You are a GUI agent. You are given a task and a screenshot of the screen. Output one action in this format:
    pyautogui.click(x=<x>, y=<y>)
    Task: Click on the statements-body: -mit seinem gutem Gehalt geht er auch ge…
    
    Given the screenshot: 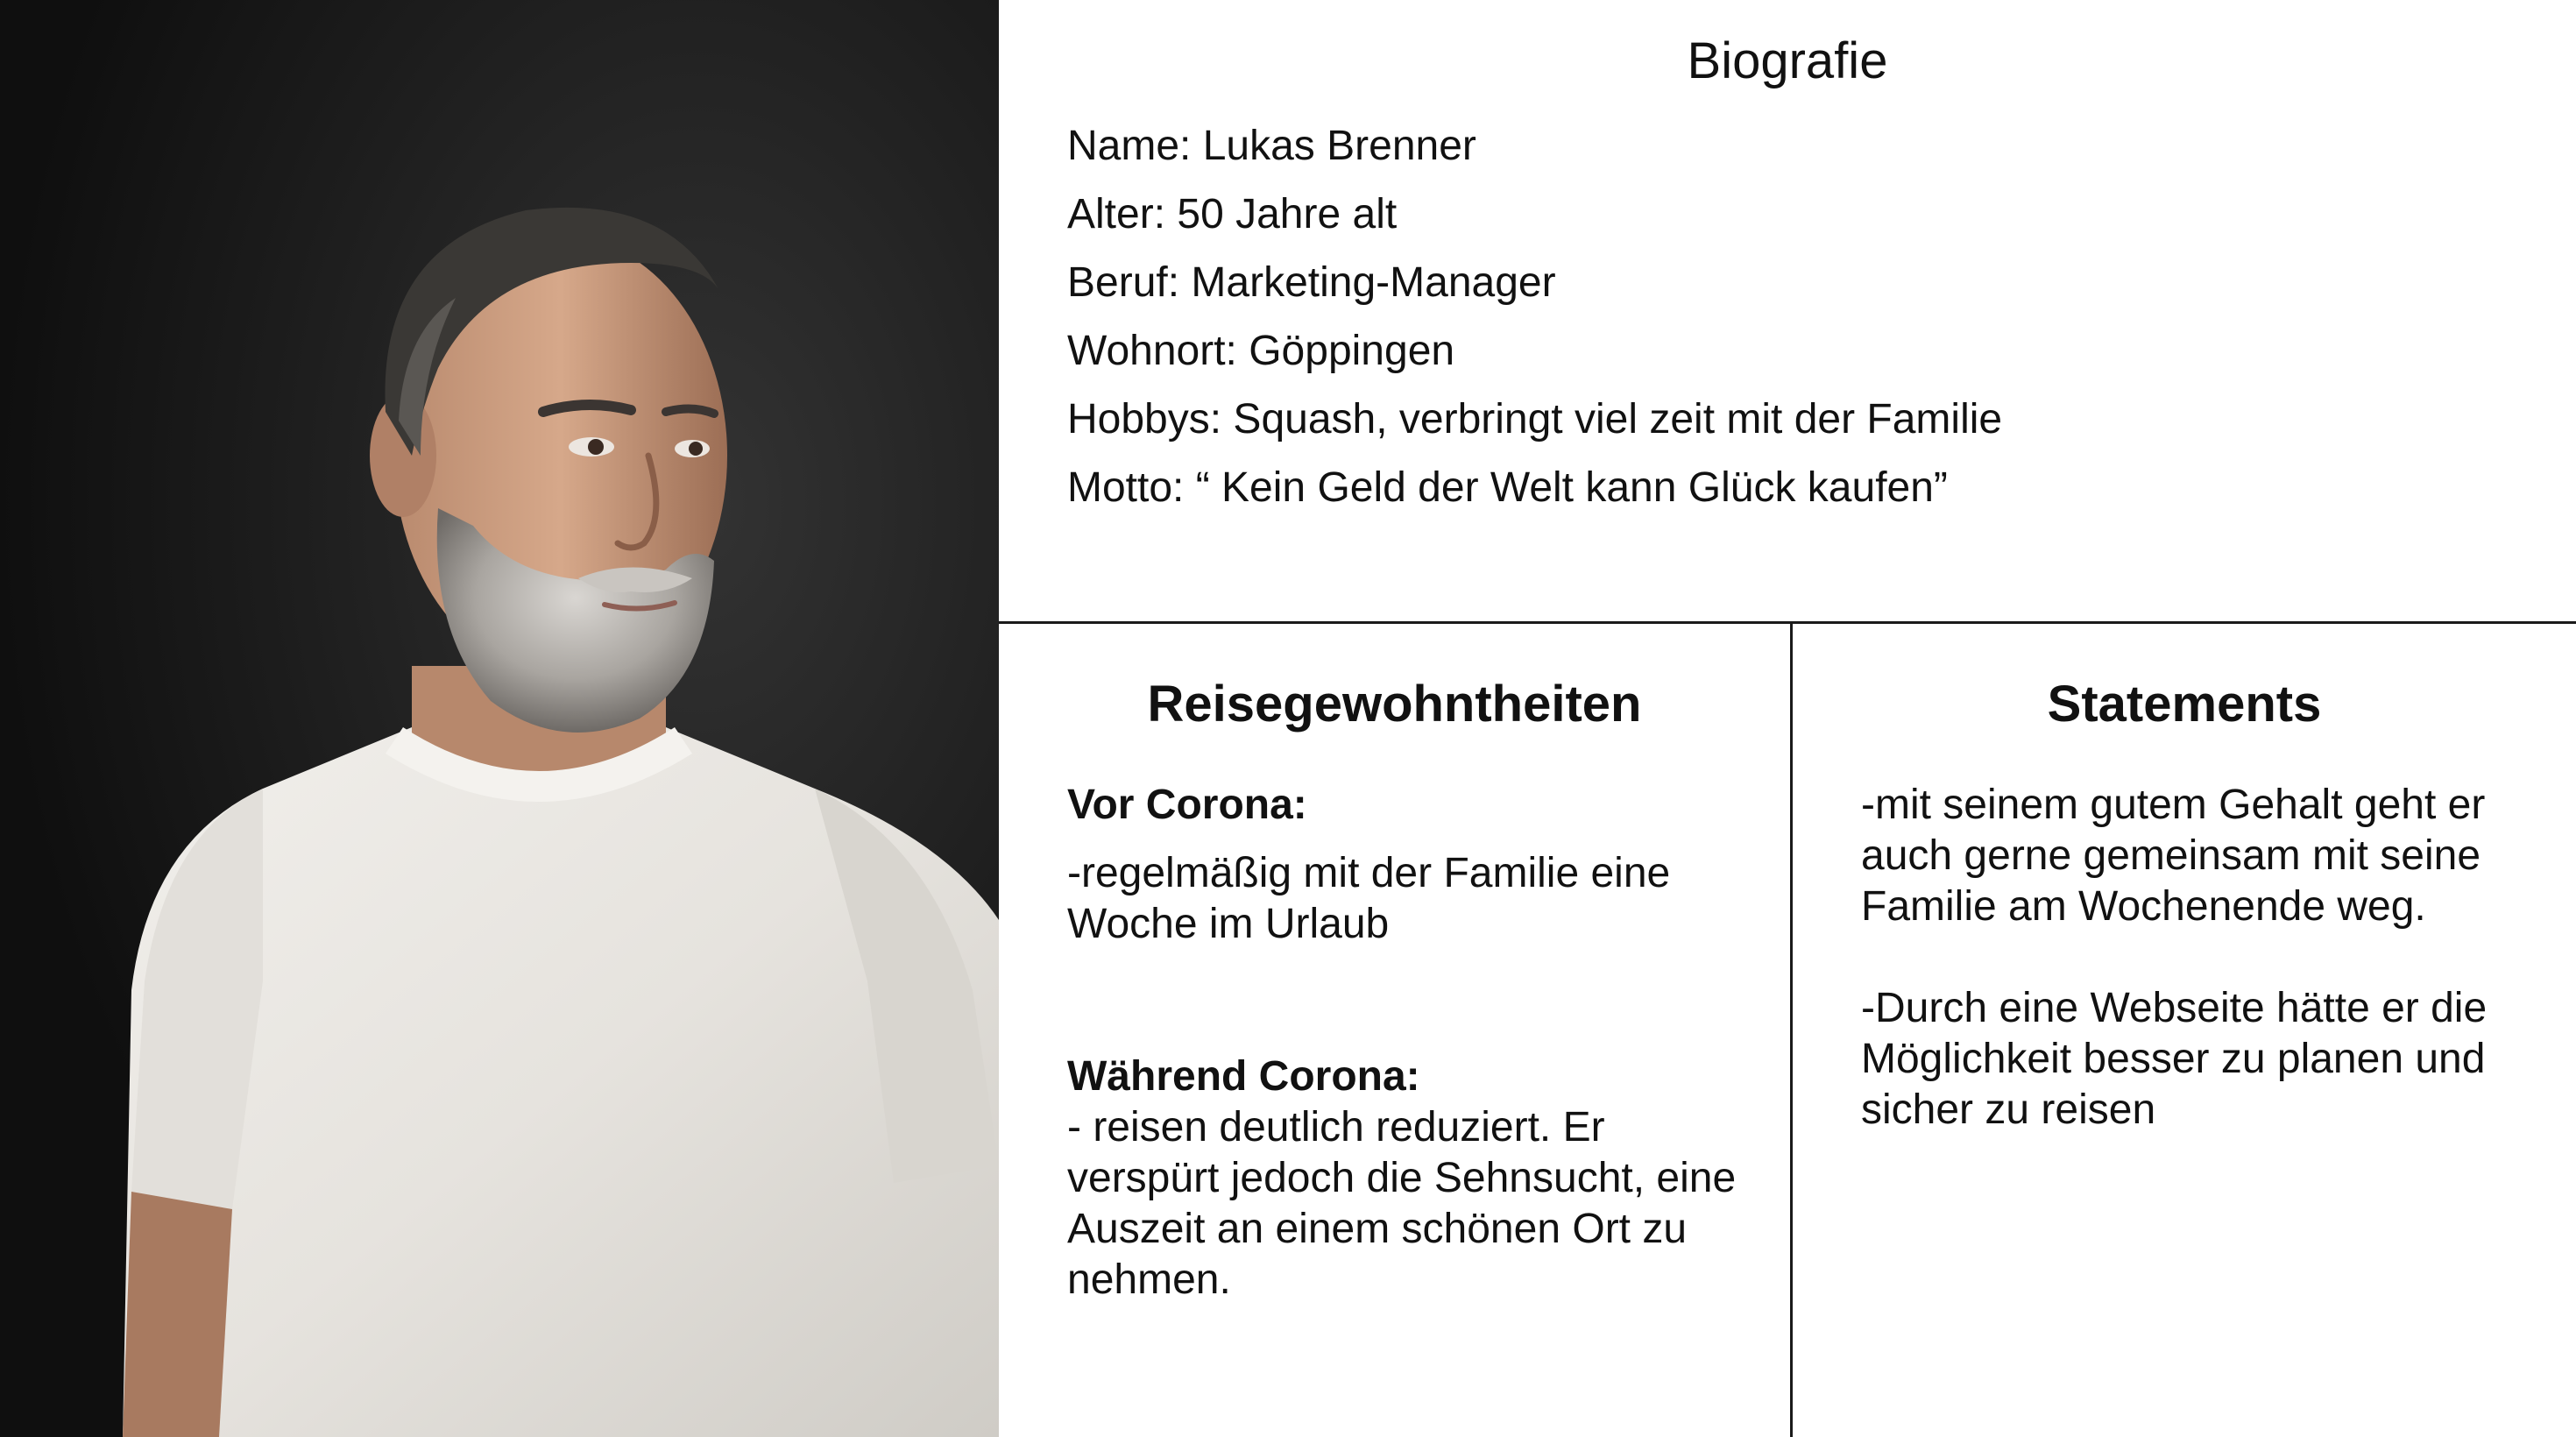 What is the action you would take?
    pyautogui.click(x=2205, y=958)
    